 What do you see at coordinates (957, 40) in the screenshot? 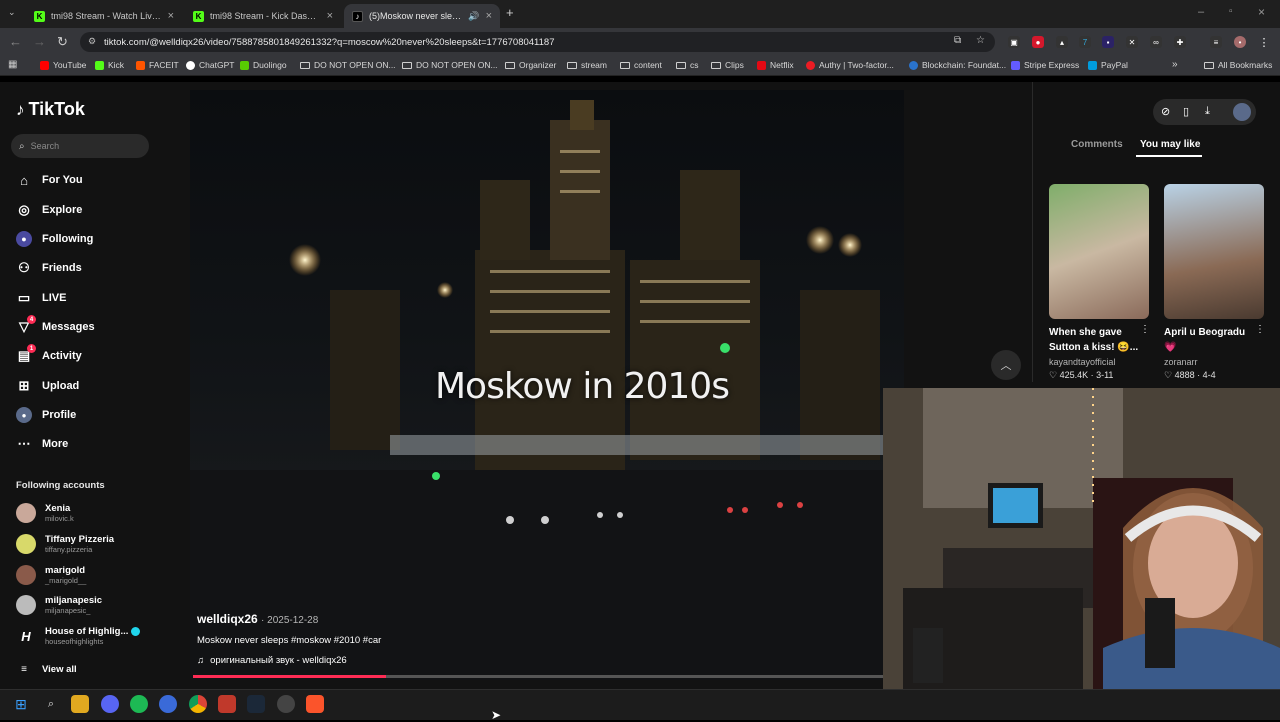
I see `install-app-icon: ⧉` at bounding box center [957, 40].